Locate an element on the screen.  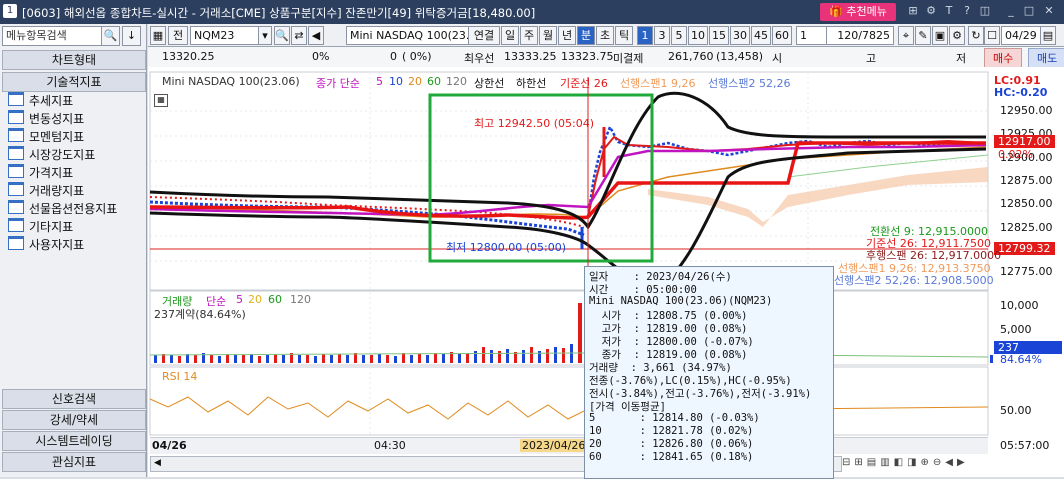
price-legend-ma10: 10 is located at coordinates (396, 81).